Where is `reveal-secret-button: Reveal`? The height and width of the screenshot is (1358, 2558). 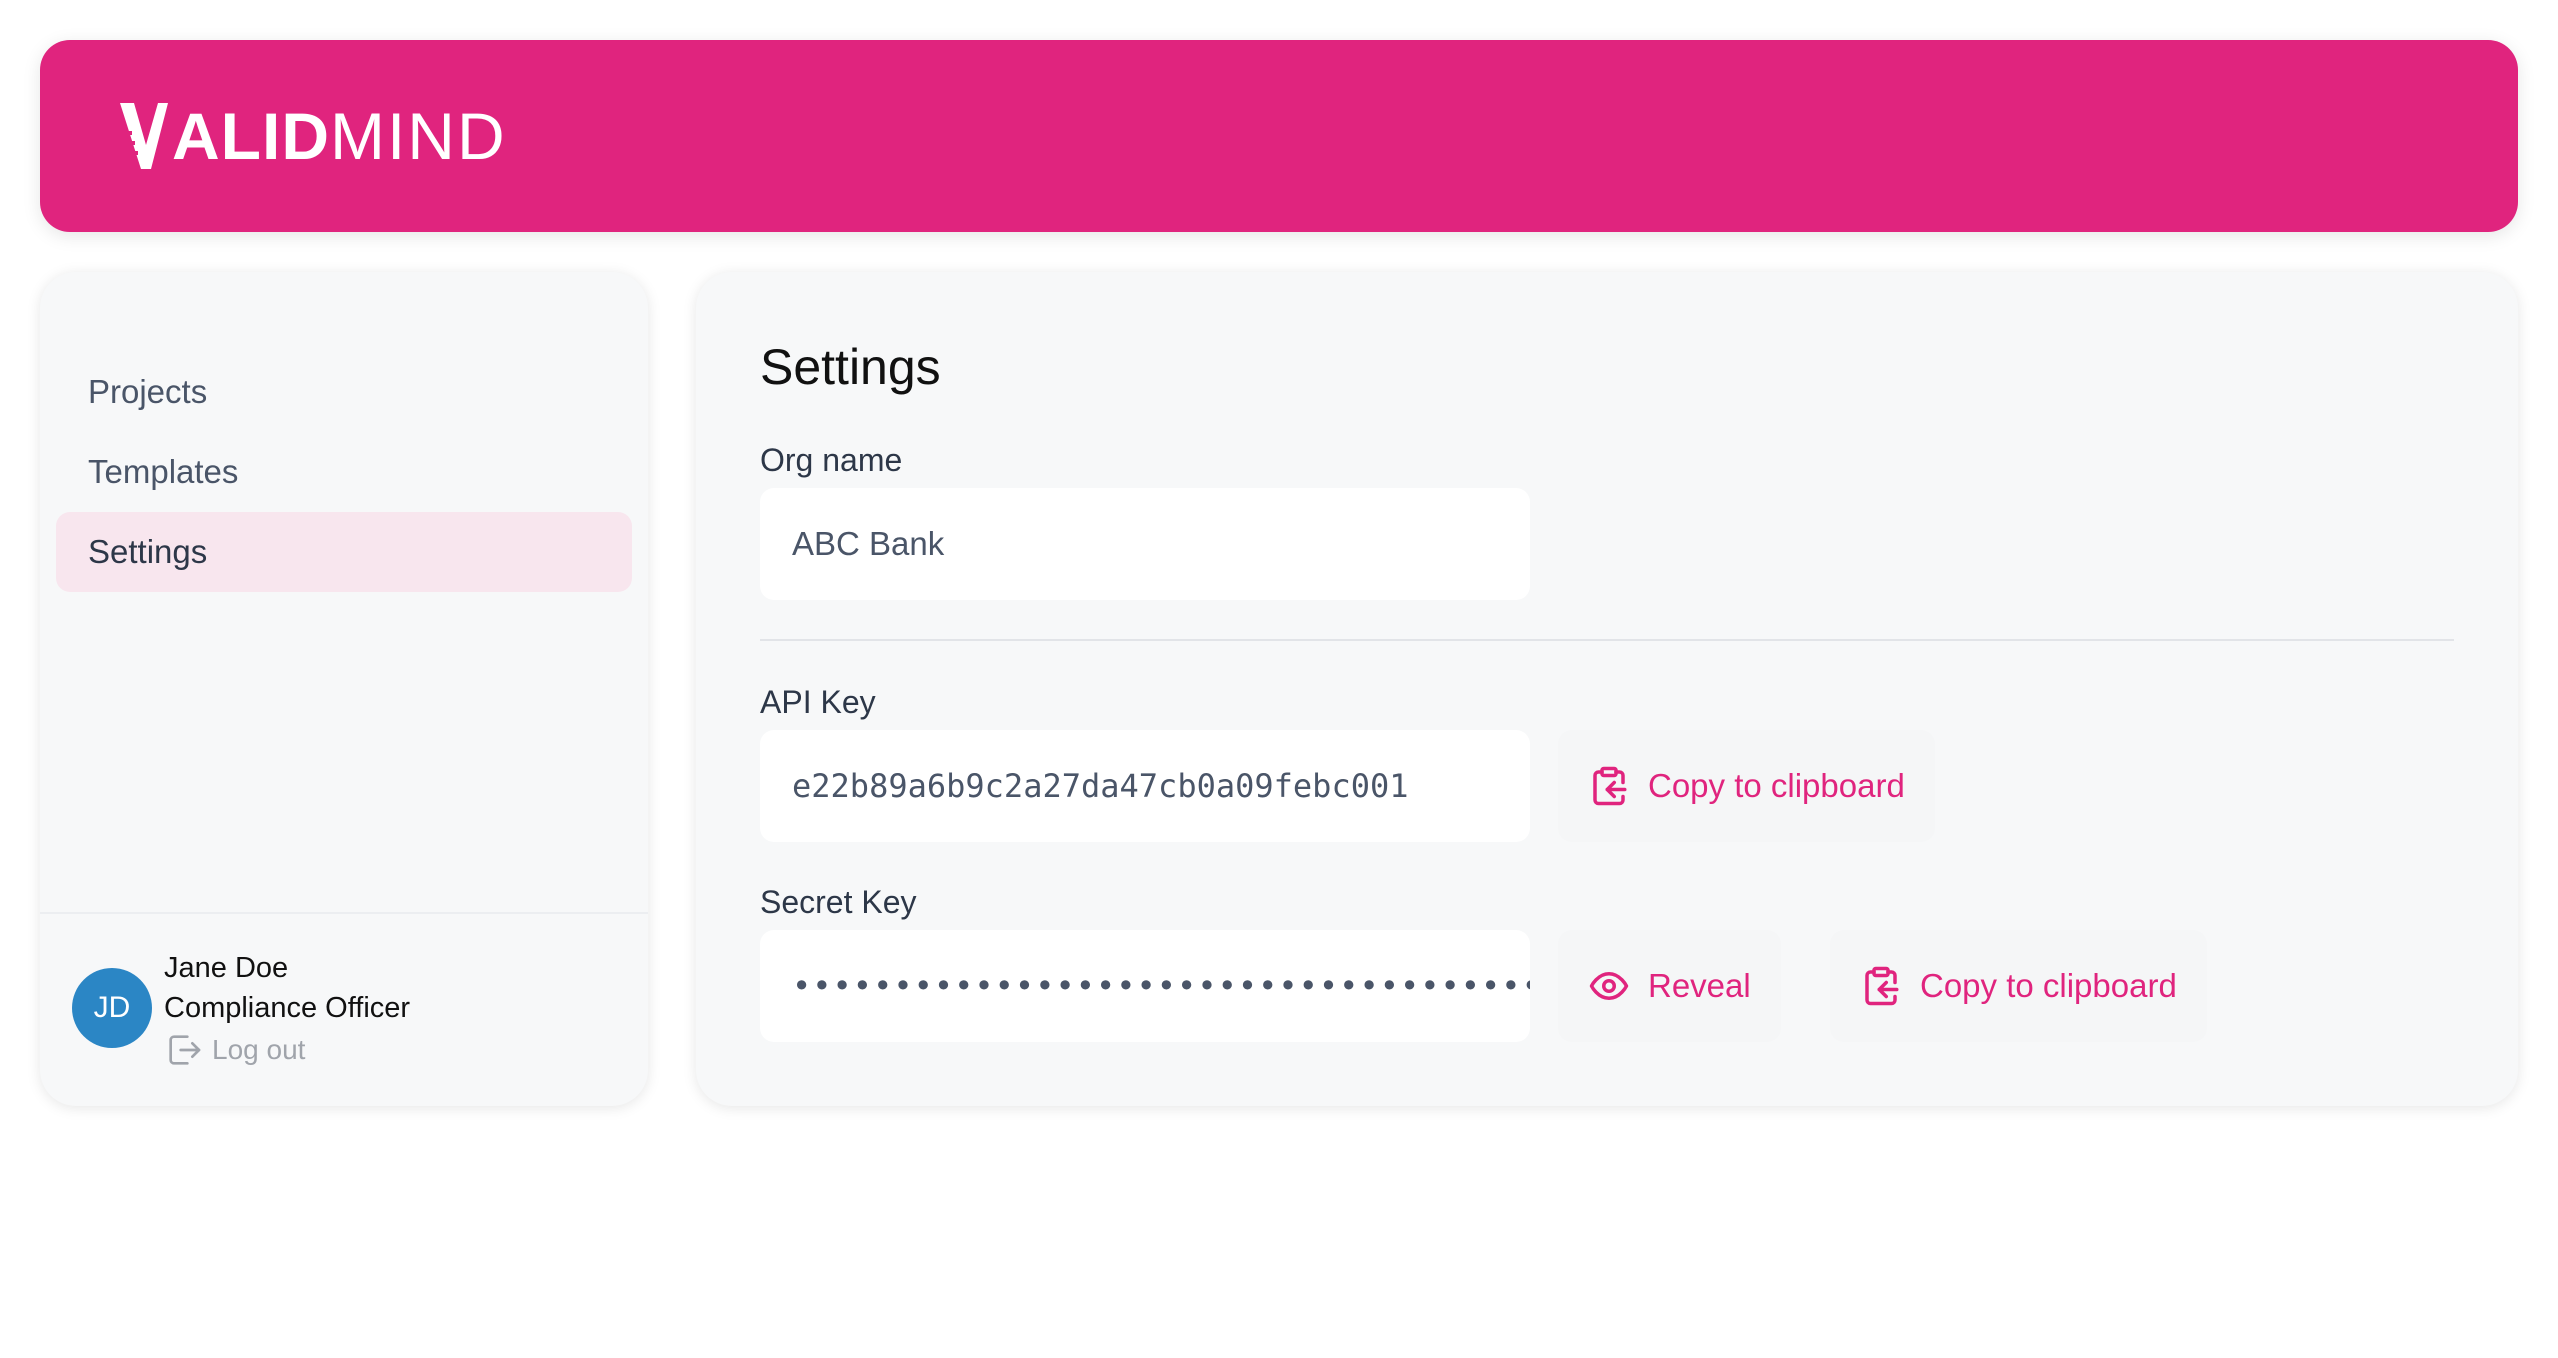 reveal-secret-button: Reveal is located at coordinates (1669, 986).